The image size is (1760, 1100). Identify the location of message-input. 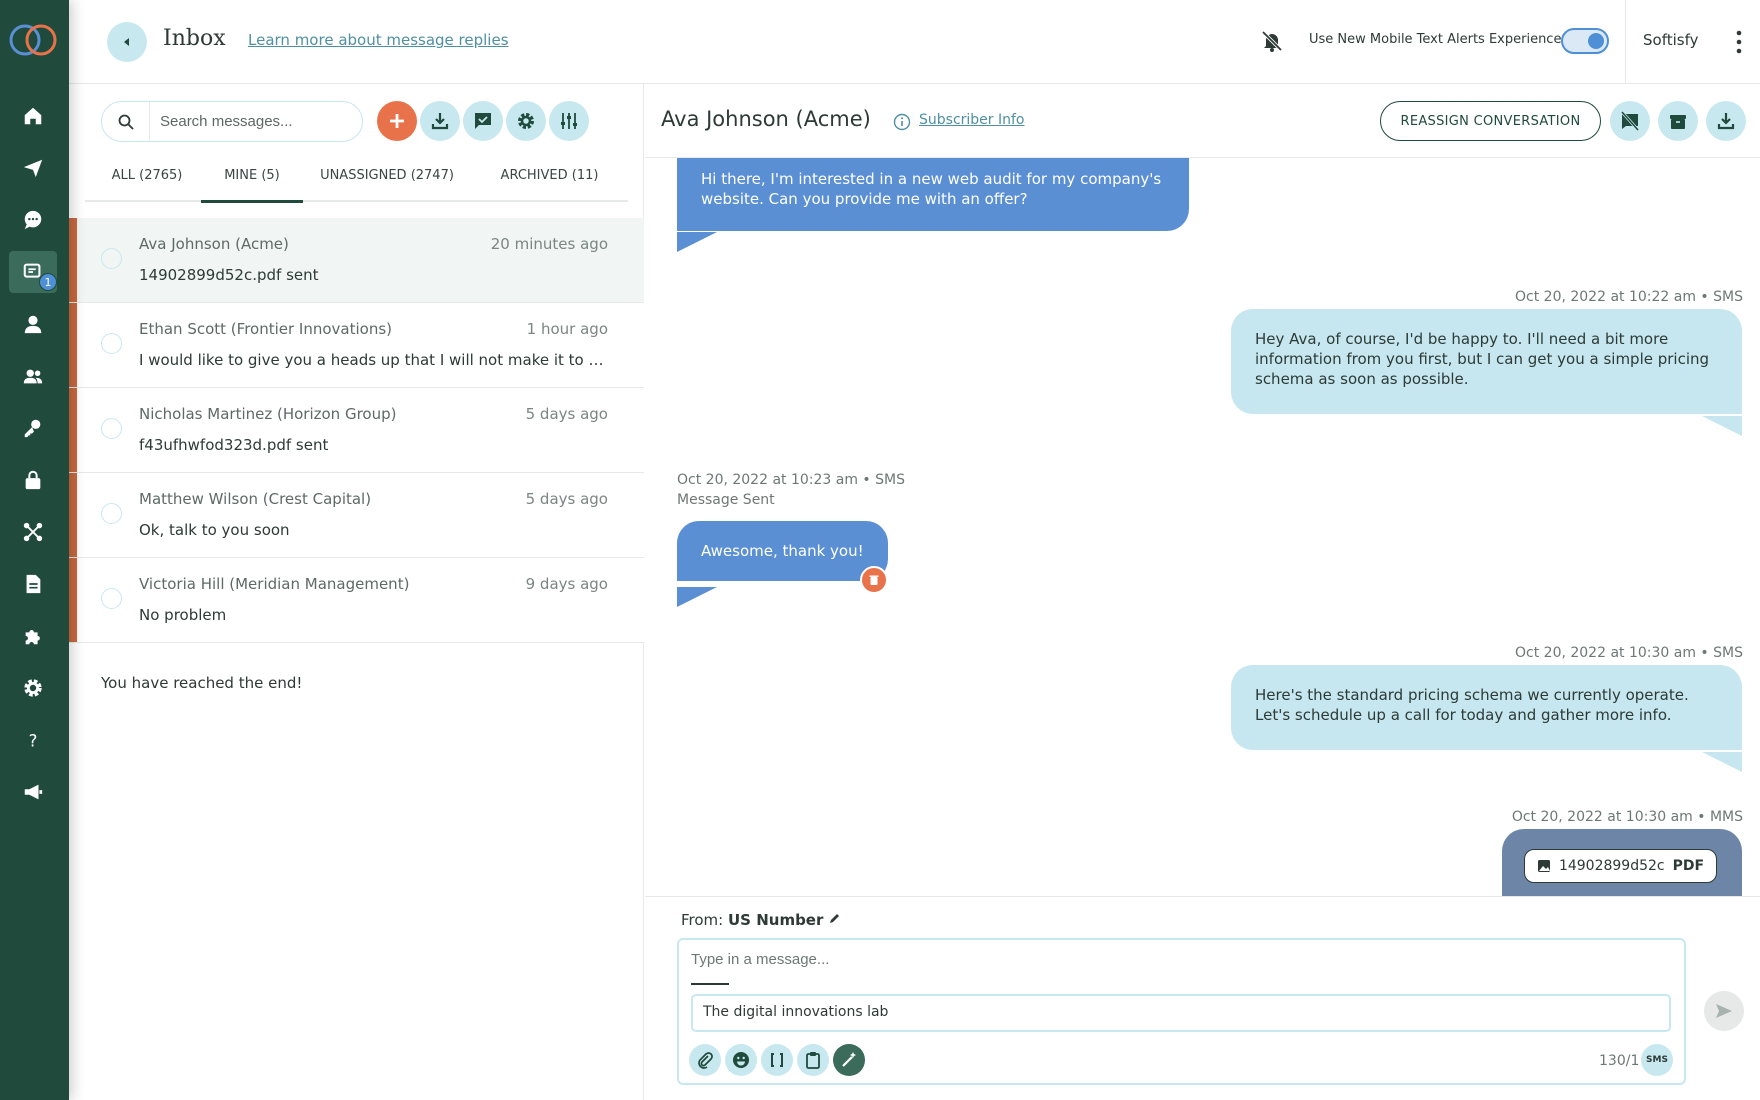
(1181, 959).